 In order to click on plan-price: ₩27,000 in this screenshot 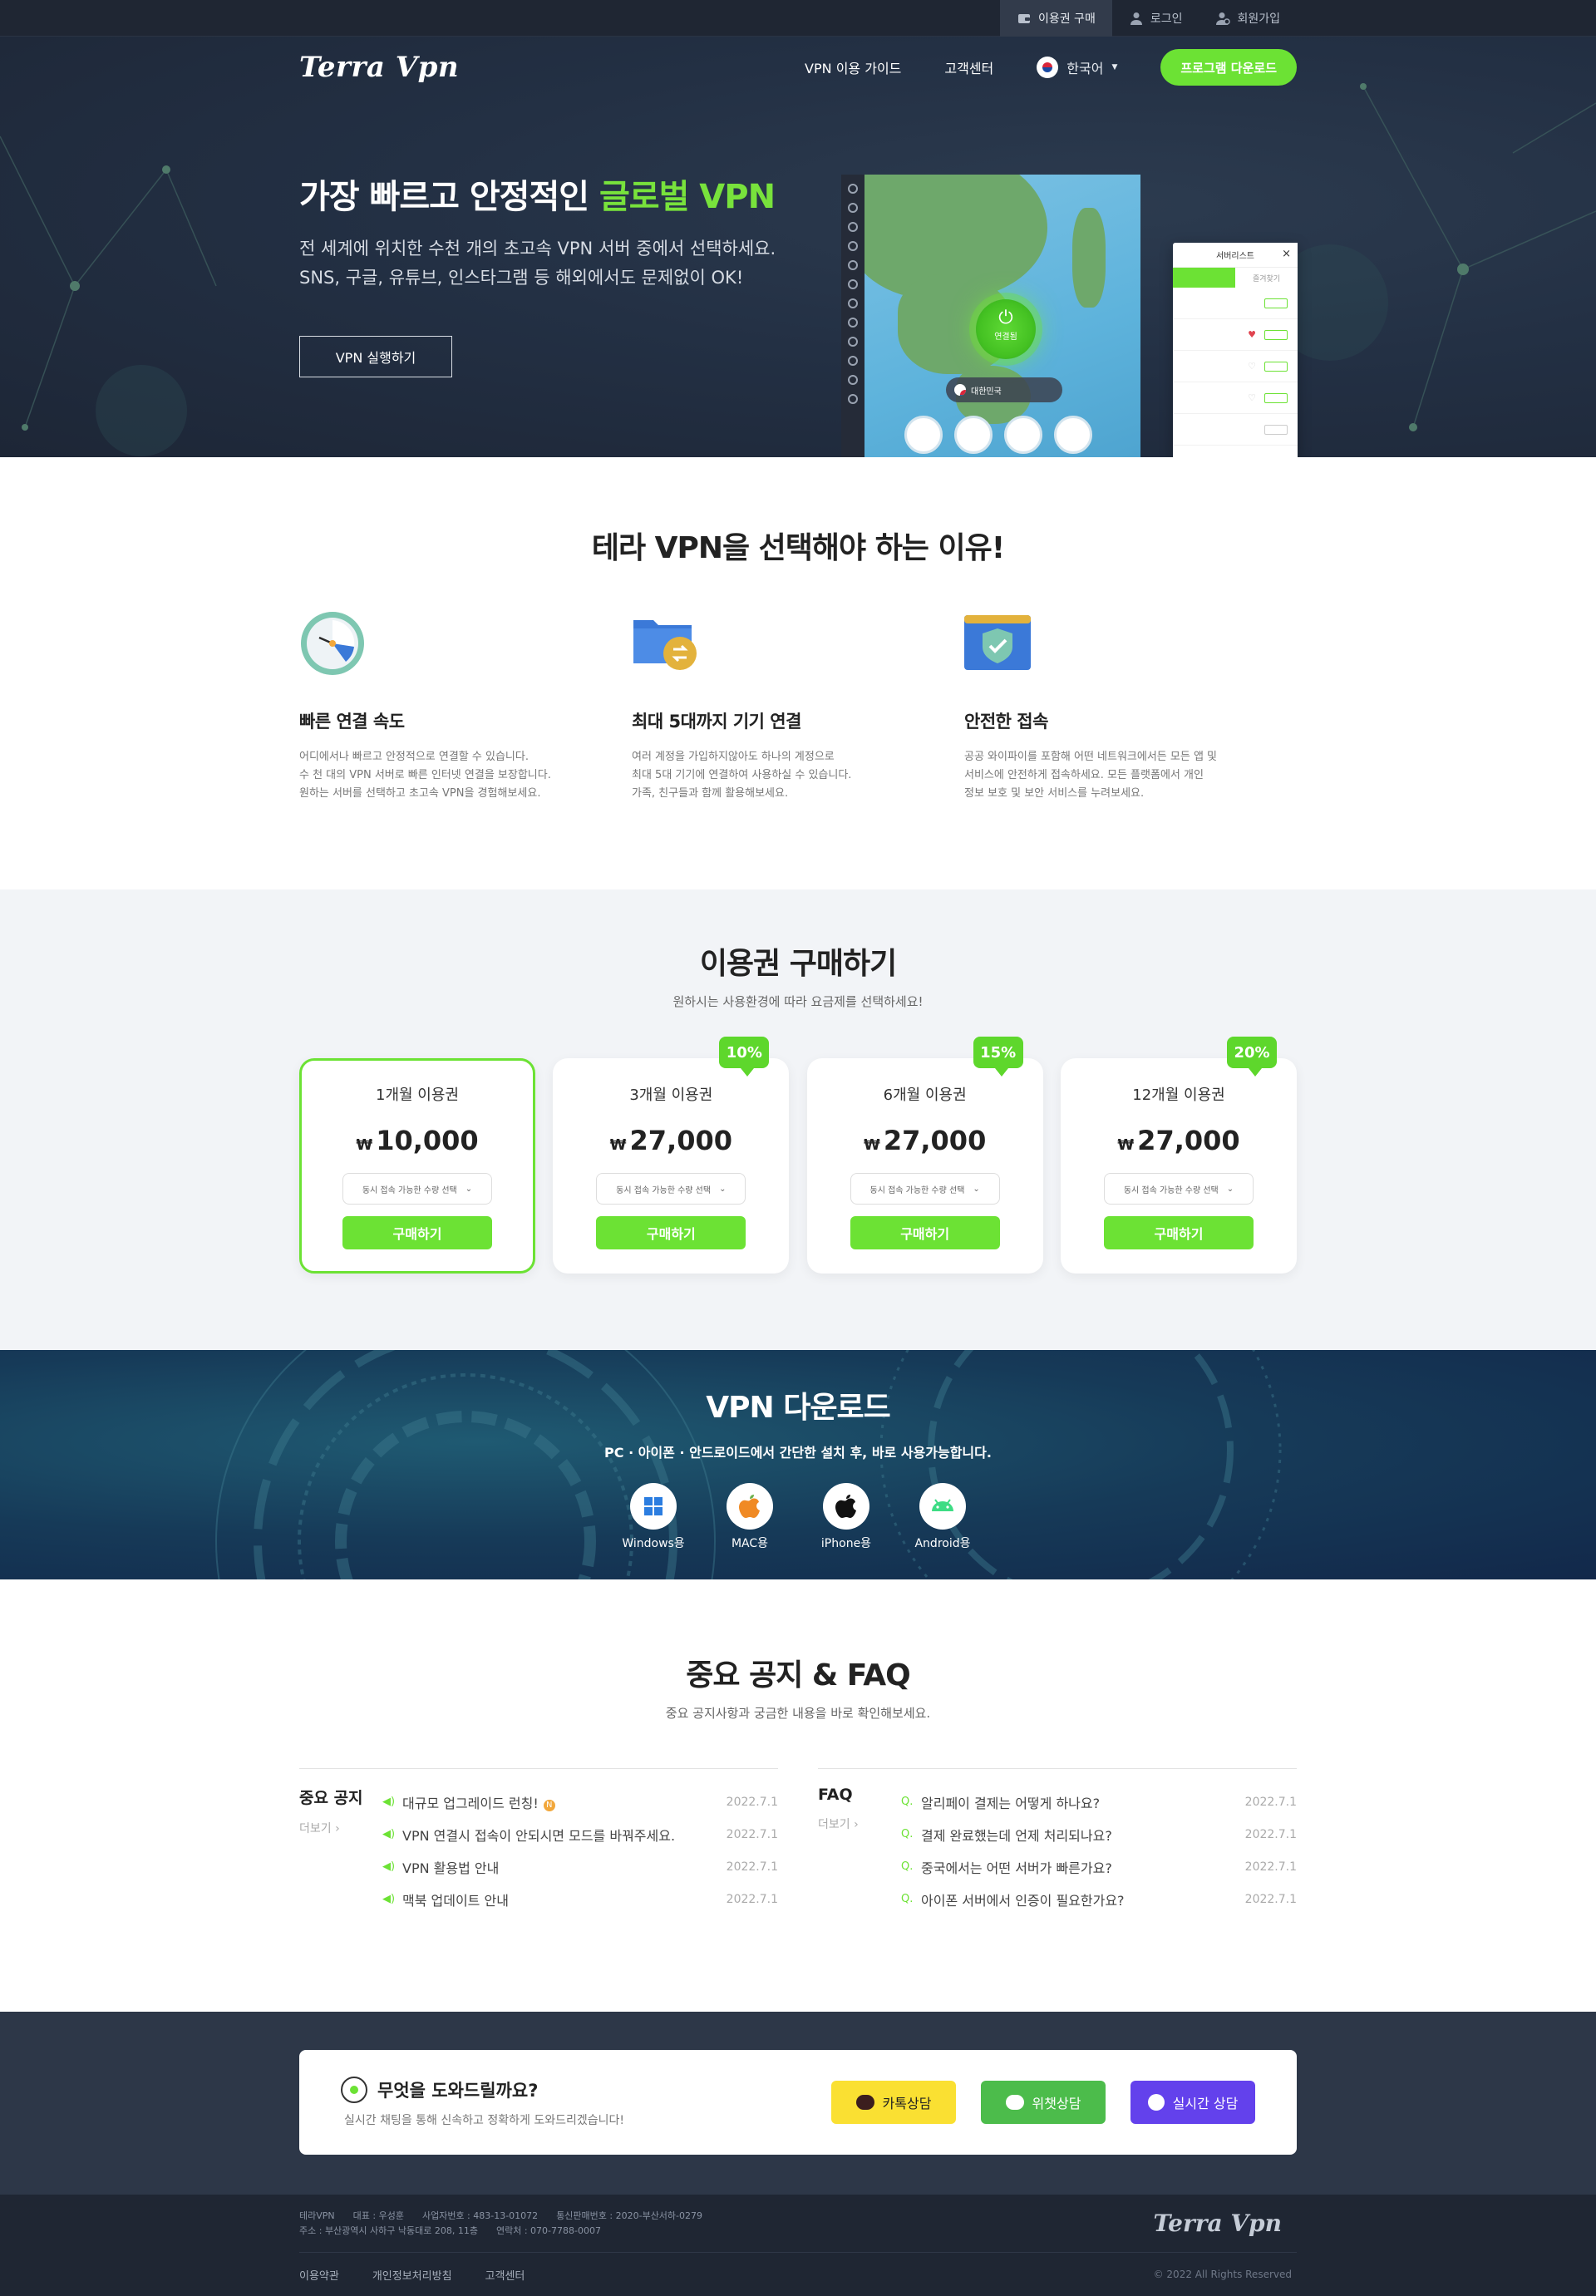, I will do `click(1179, 1140)`.